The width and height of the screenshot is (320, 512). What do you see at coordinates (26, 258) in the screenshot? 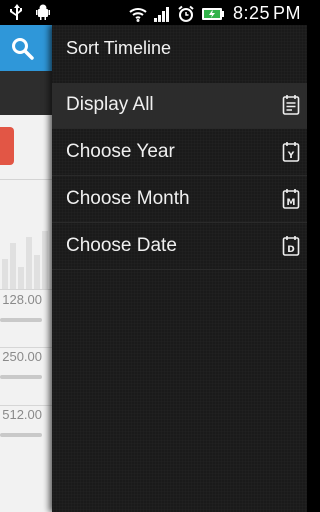
I see `background-bar-graph` at bounding box center [26, 258].